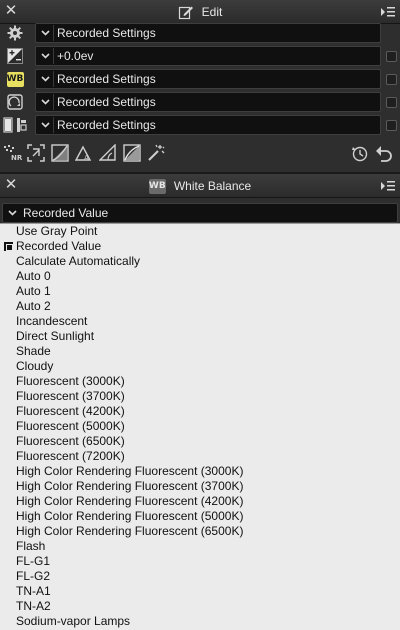 Image resolution: width=400 pixels, height=630 pixels. Describe the element at coordinates (35, 366) in the screenshot. I see `wb-option-label: Cloudy` at that location.